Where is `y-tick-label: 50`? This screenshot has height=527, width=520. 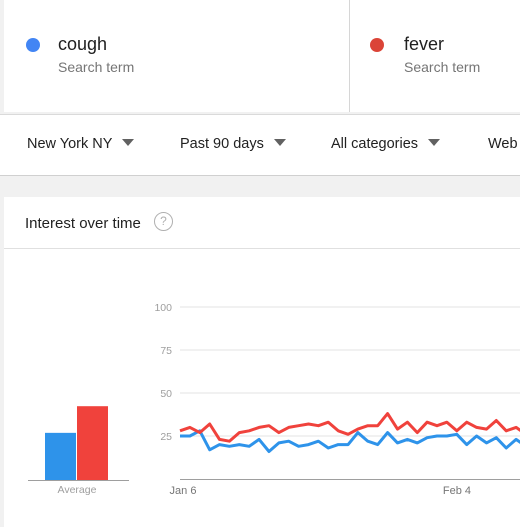
y-tick-label: 50 is located at coordinates (166, 394).